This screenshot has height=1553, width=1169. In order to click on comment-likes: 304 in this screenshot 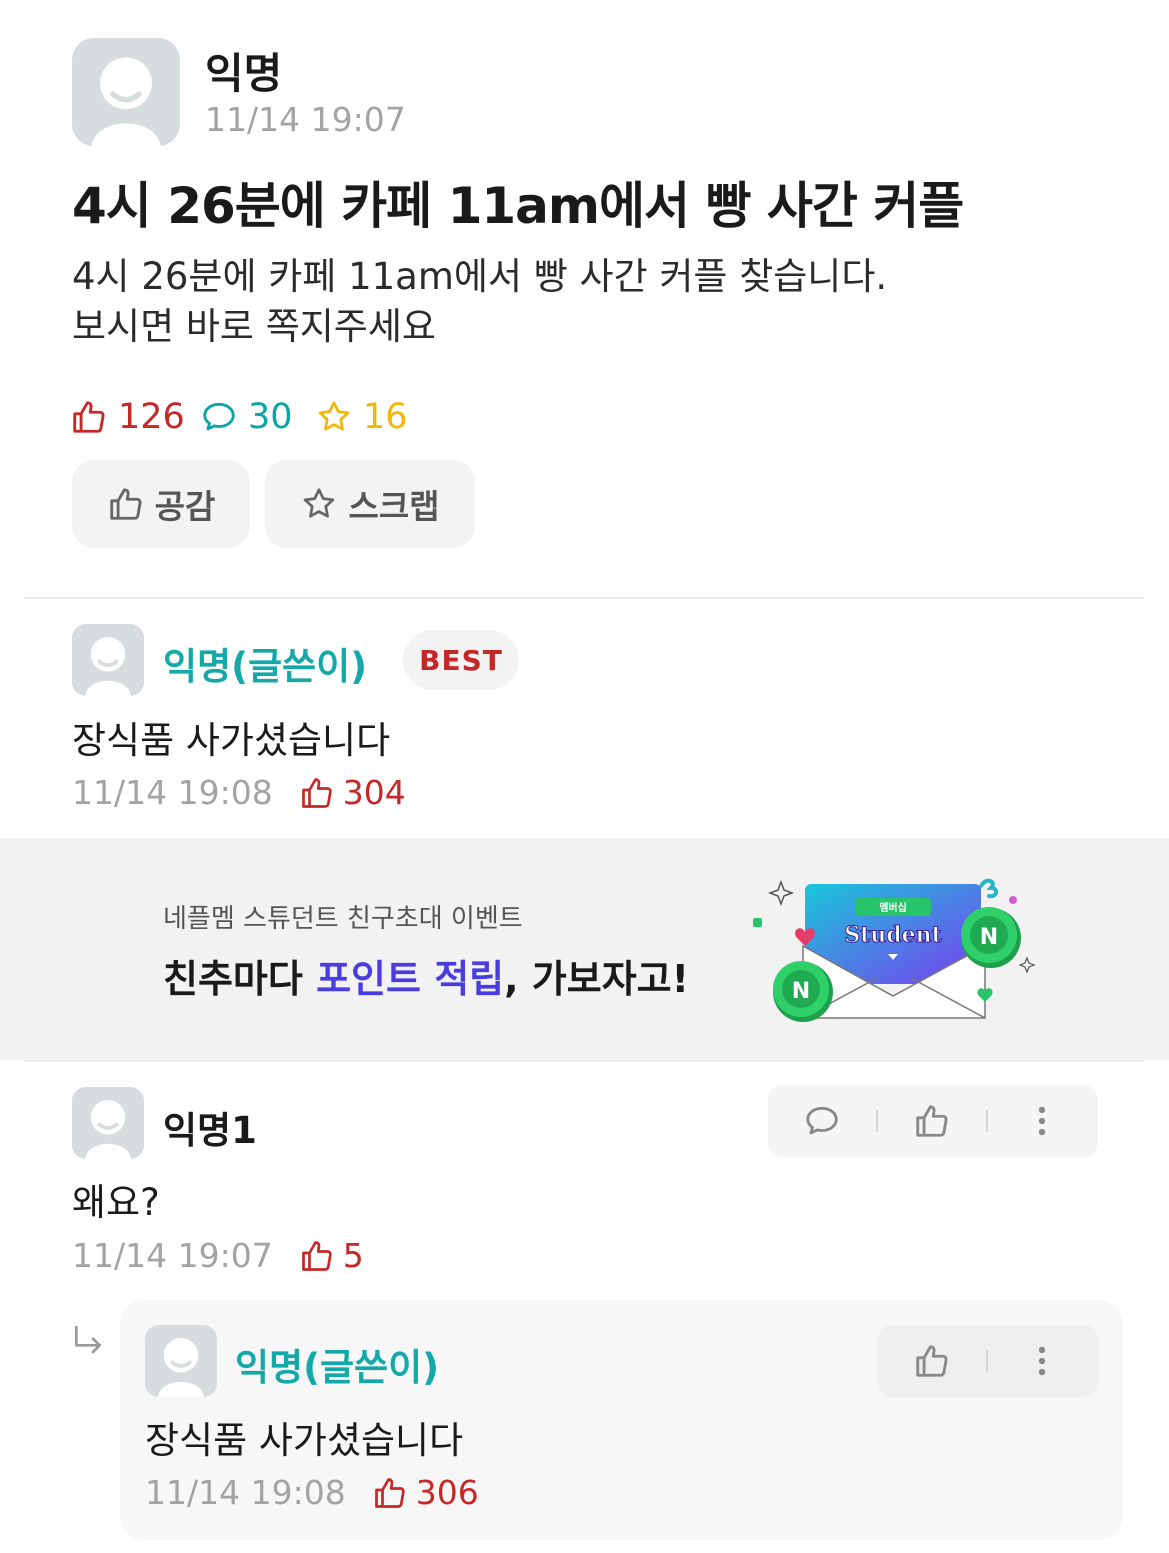, I will do `click(352, 792)`.